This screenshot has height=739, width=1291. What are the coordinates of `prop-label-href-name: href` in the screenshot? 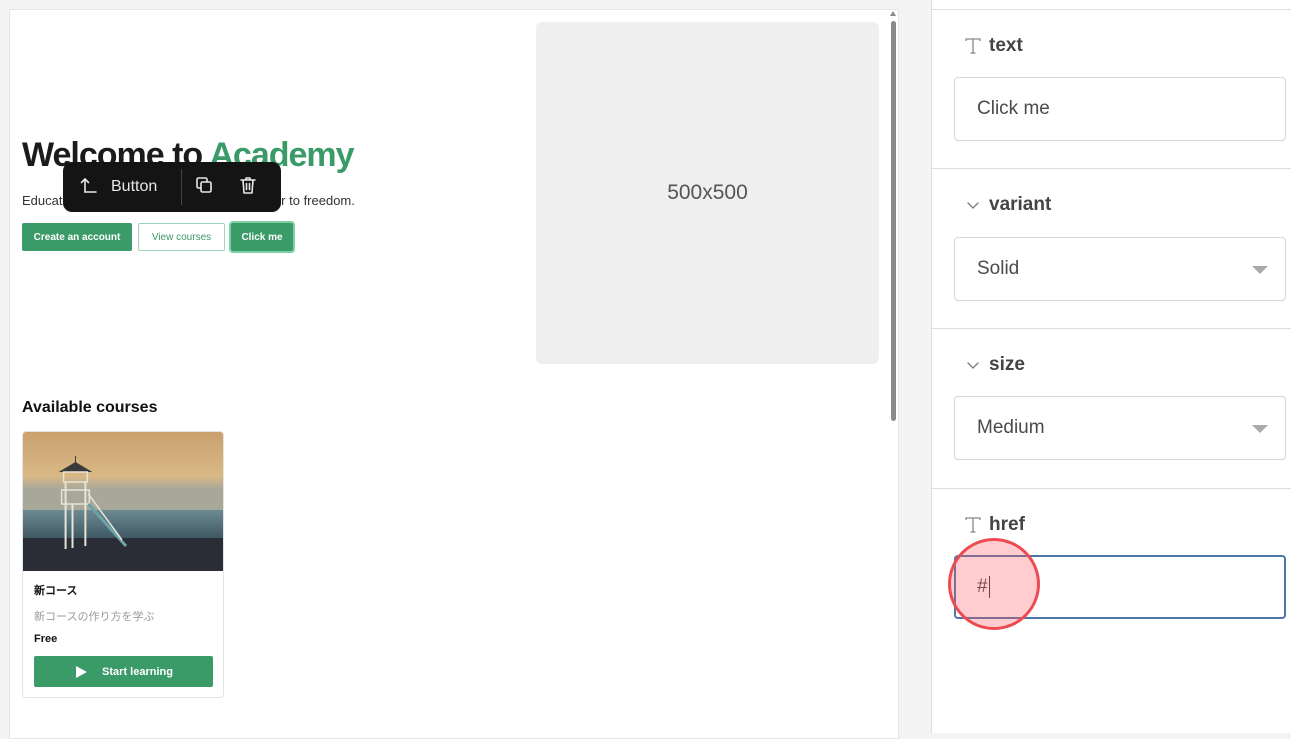 It's located at (1007, 524).